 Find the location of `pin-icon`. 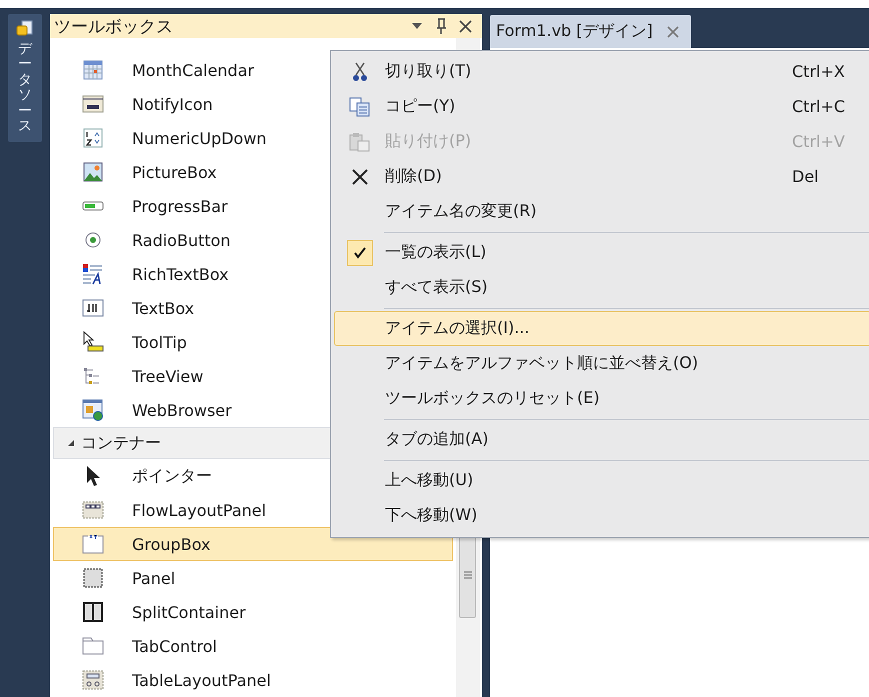

pin-icon is located at coordinates (441, 26).